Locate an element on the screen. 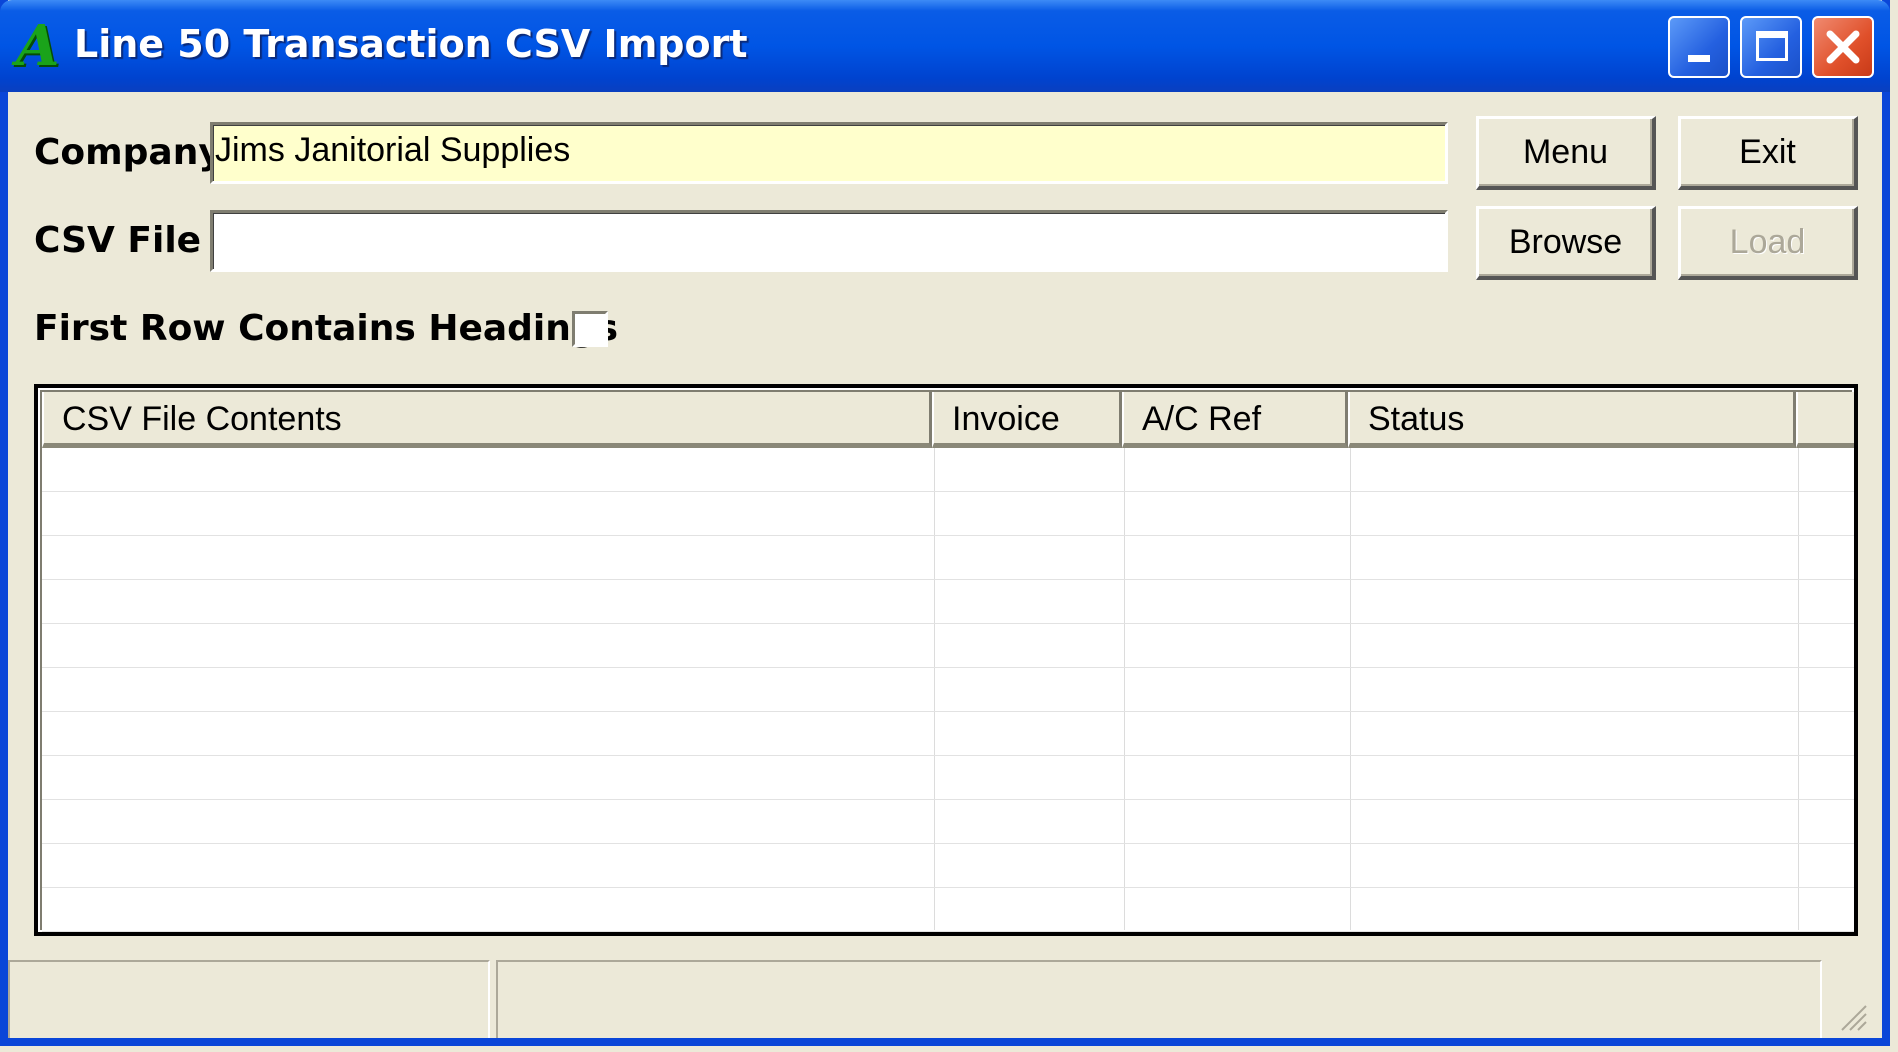 Image resolution: width=1898 pixels, height=1052 pixels. company-field: Jims Janitorial Supplies is located at coordinates (829, 153).